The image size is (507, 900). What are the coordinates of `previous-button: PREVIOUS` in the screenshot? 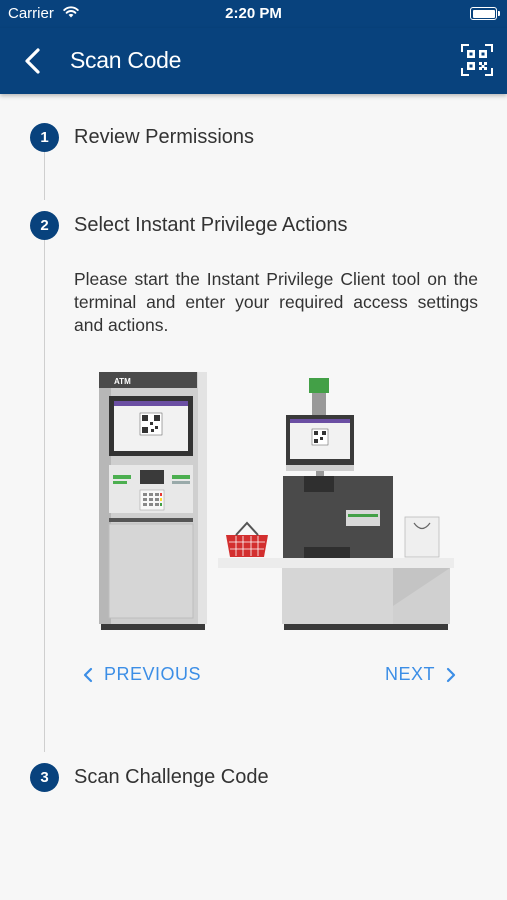 It's located at (141, 674).